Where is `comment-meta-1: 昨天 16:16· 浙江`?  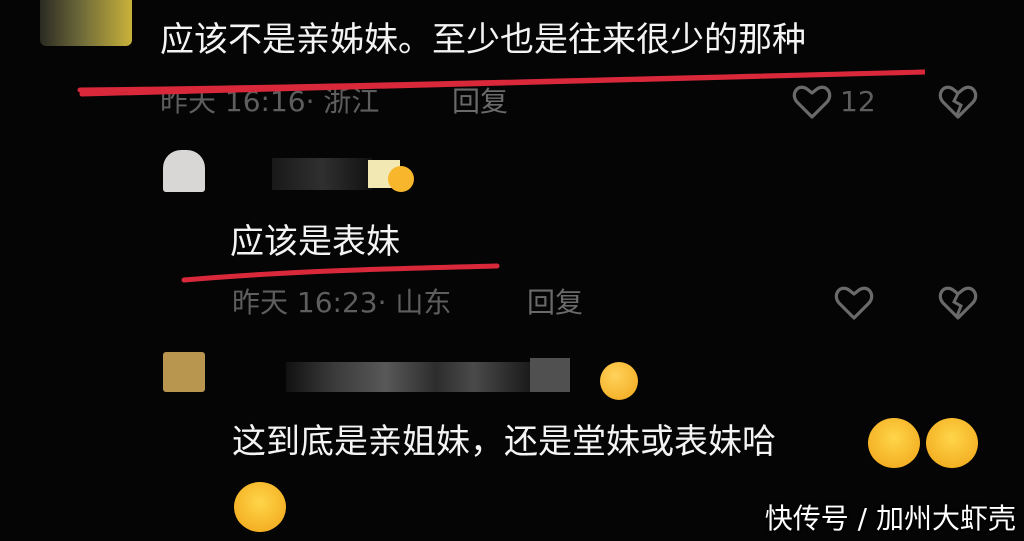 comment-meta-1: 昨天 16:16· 浙江 is located at coordinates (270, 101).